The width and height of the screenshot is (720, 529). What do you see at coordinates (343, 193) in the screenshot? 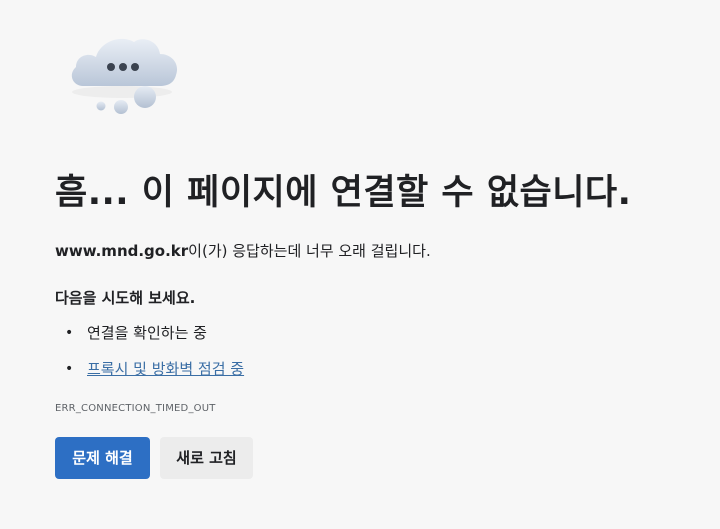
I see `page-title: 흠... 이 페이지에 연결할 수 없습니다.` at bounding box center [343, 193].